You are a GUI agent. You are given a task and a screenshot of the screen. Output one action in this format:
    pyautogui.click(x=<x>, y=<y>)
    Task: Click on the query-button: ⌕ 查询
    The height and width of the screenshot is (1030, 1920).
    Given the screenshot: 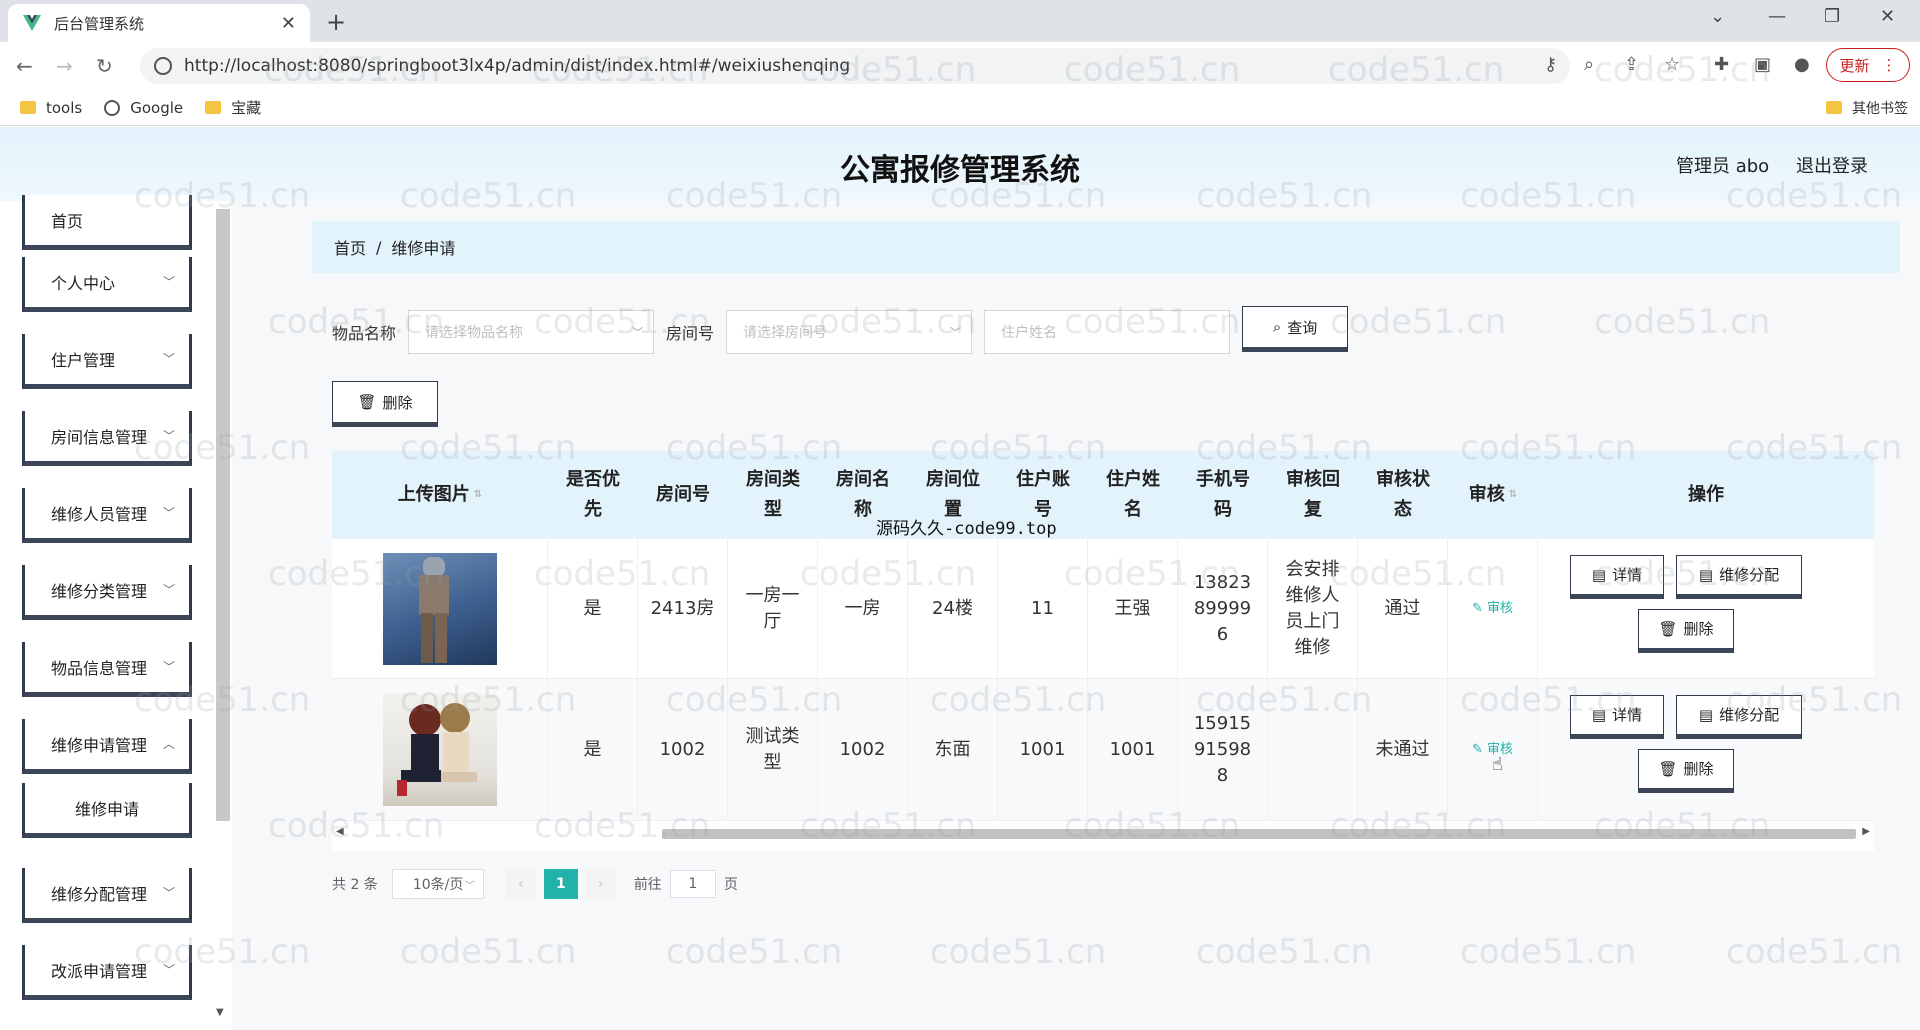 What is the action you would take?
    pyautogui.click(x=1295, y=329)
    